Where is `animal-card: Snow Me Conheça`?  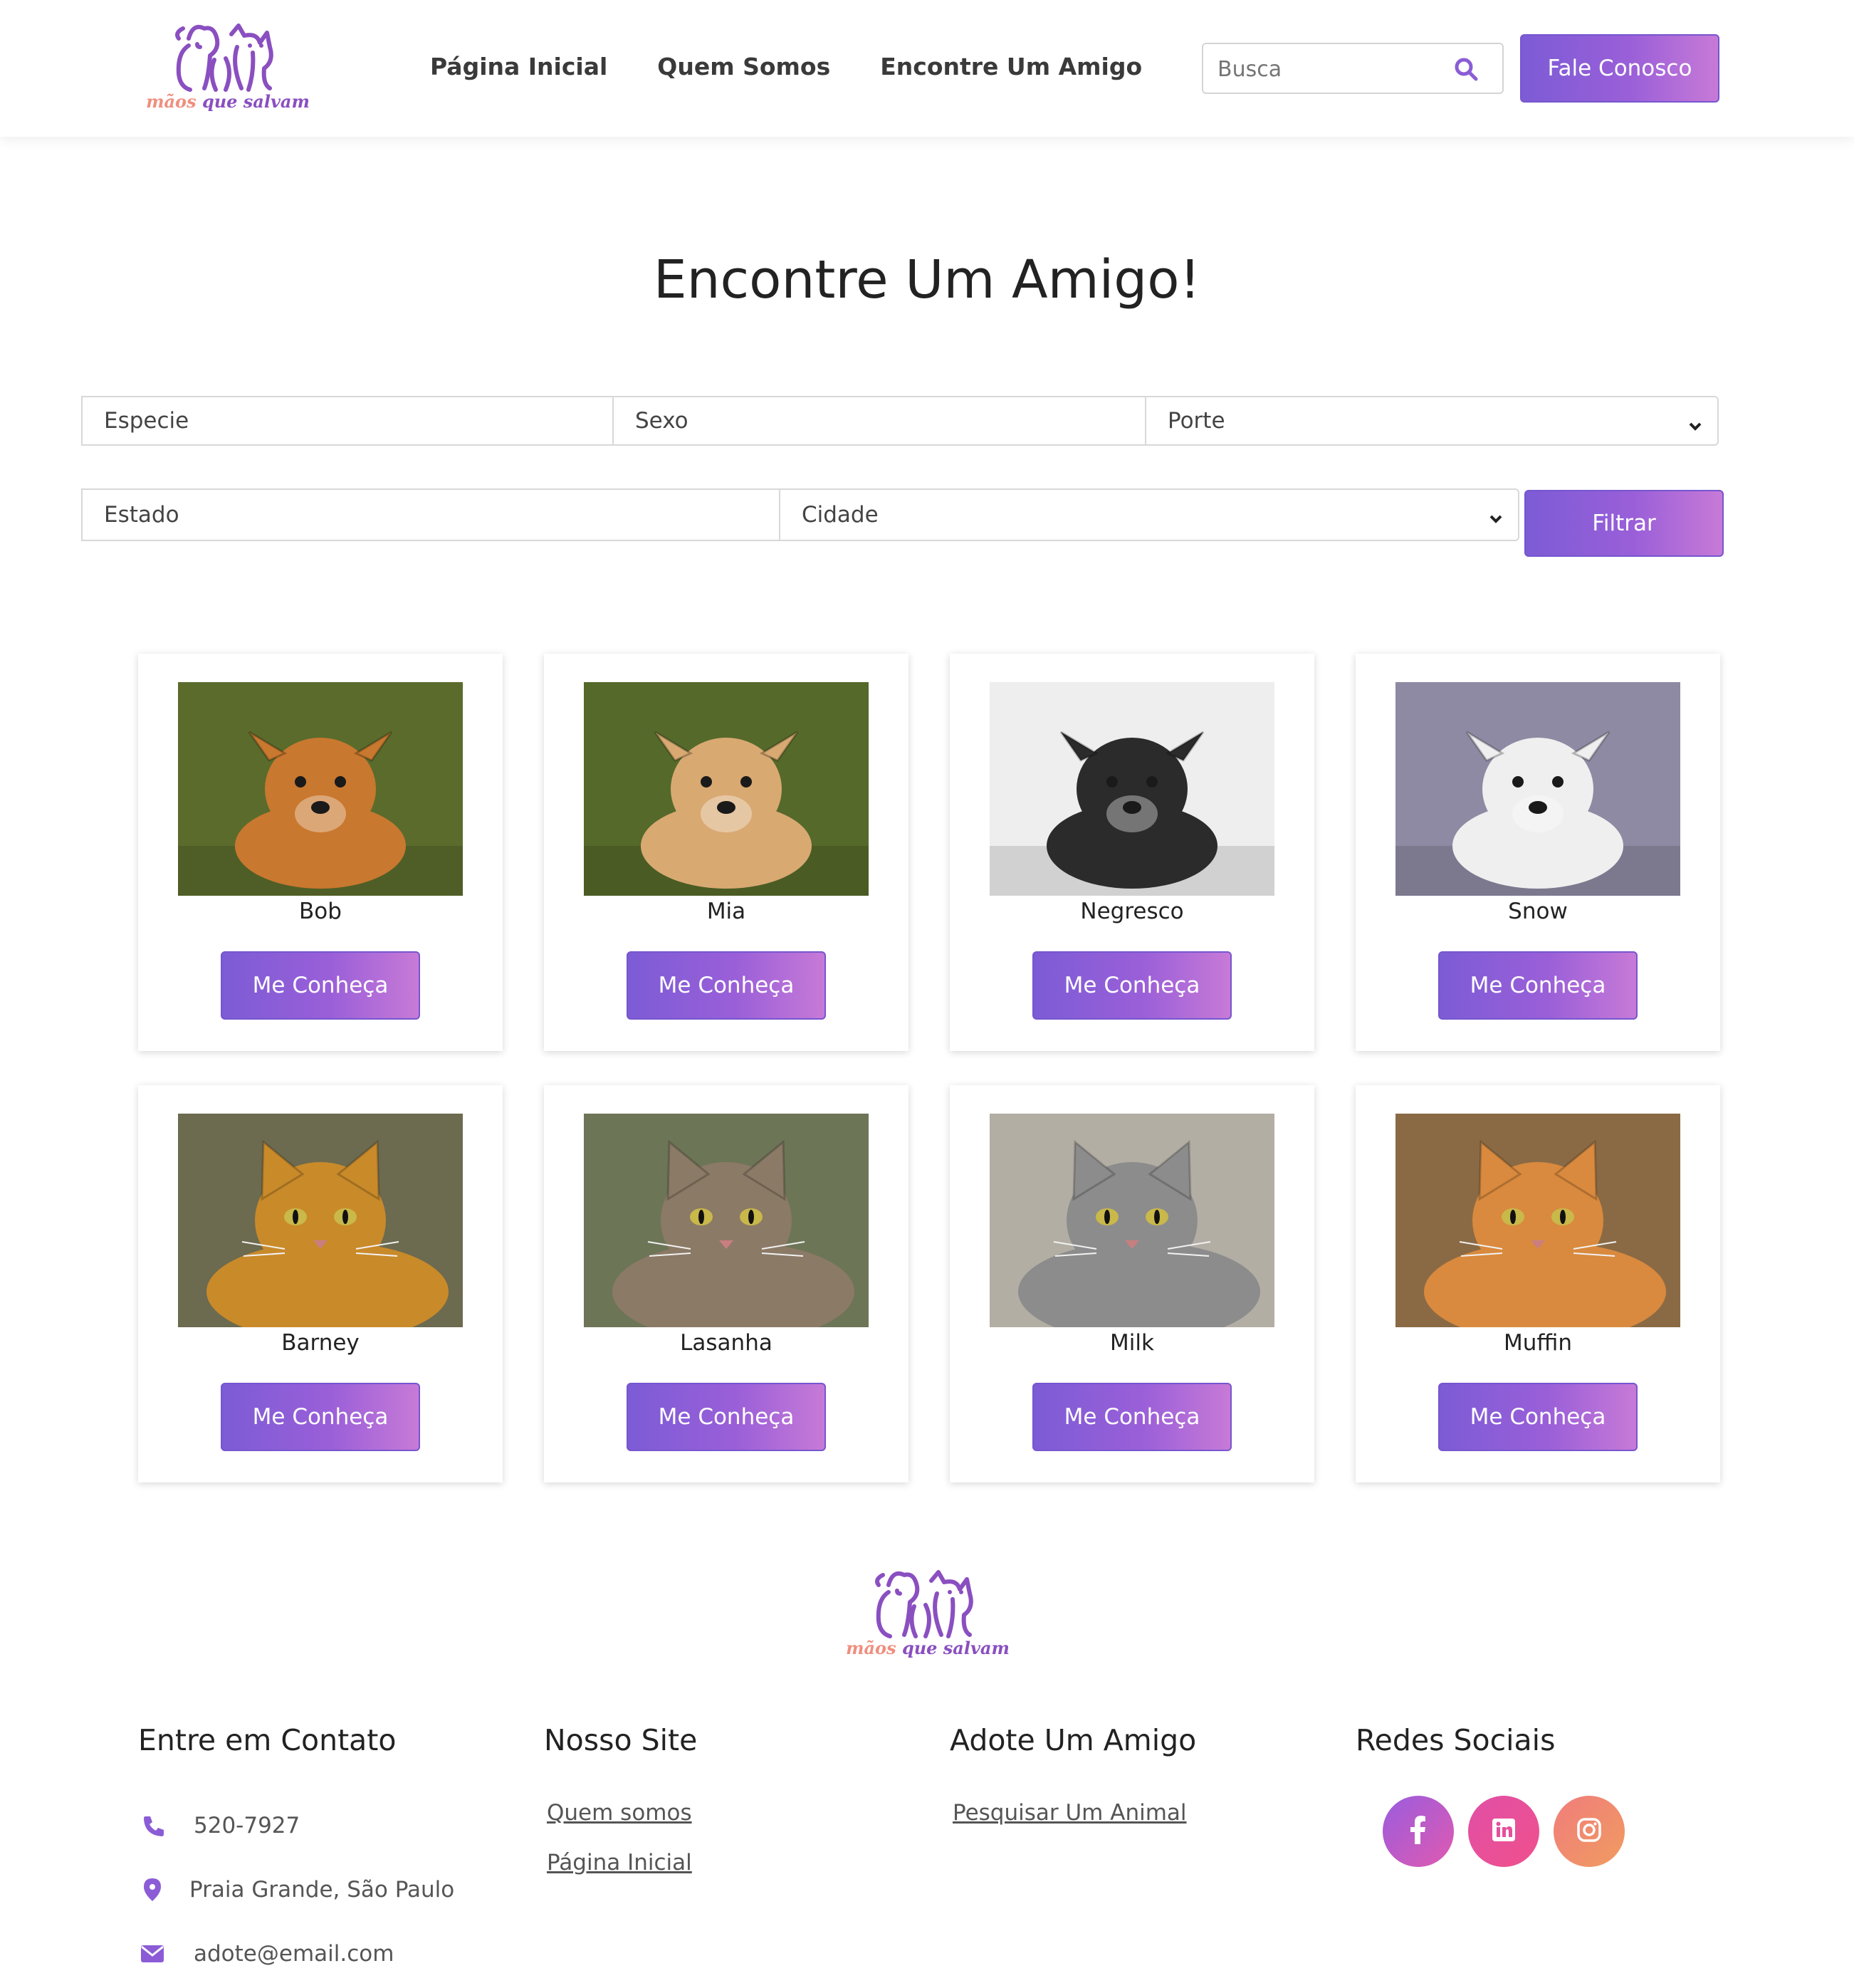 animal-card: Snow Me Conheça is located at coordinates (1538, 853).